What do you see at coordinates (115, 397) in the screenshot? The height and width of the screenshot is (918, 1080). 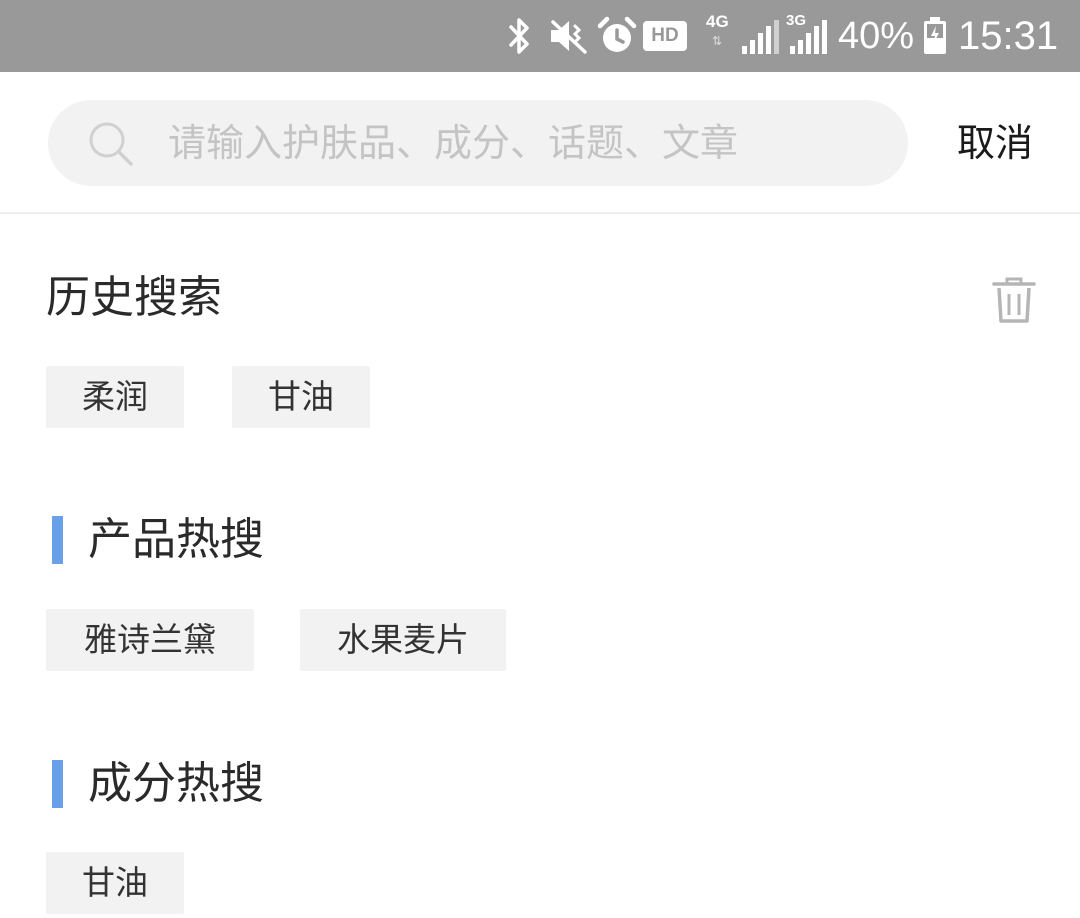 I see `history-tag: 柔润` at bounding box center [115, 397].